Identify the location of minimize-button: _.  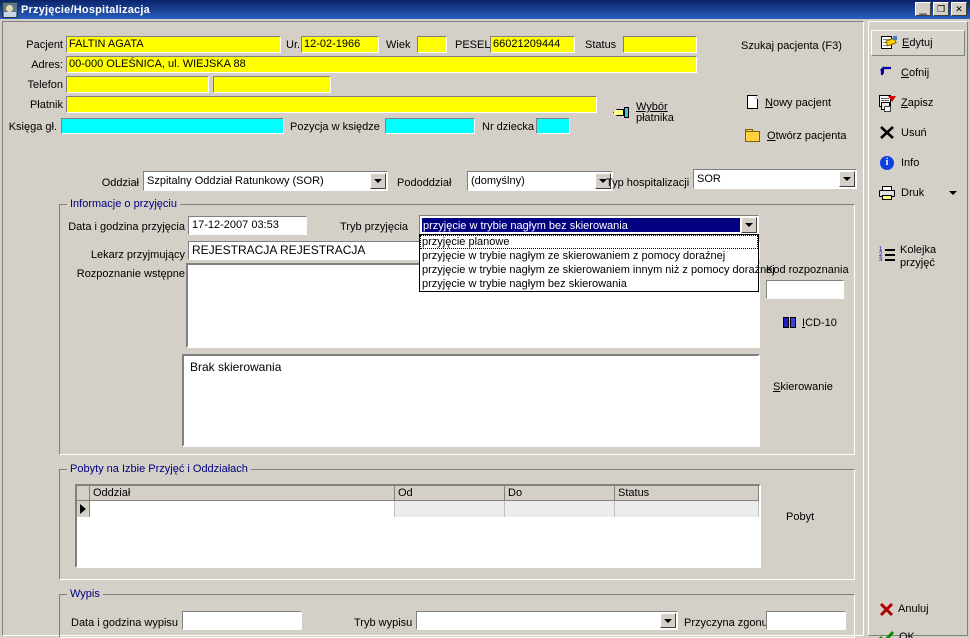
(923, 8).